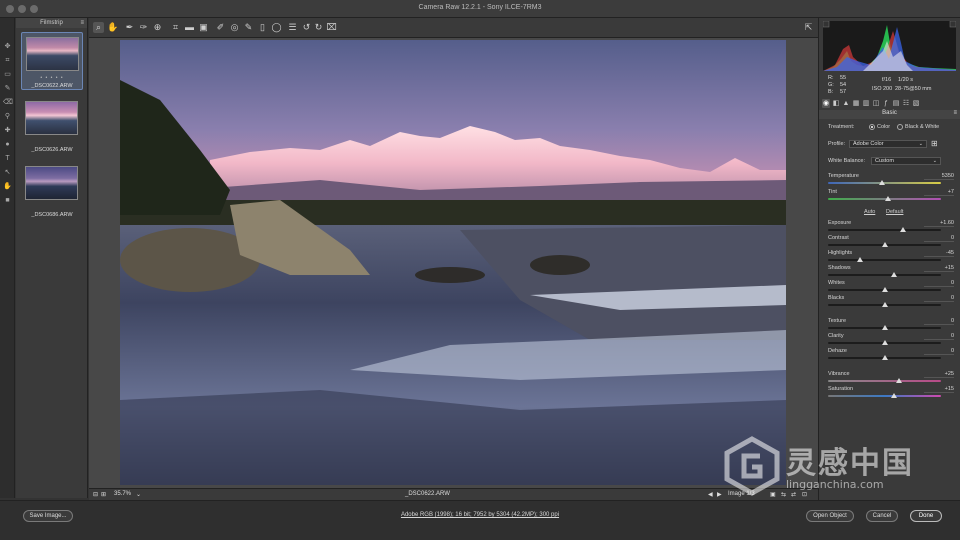  I want to click on zoom-level: 35.7%, so click(122, 494).